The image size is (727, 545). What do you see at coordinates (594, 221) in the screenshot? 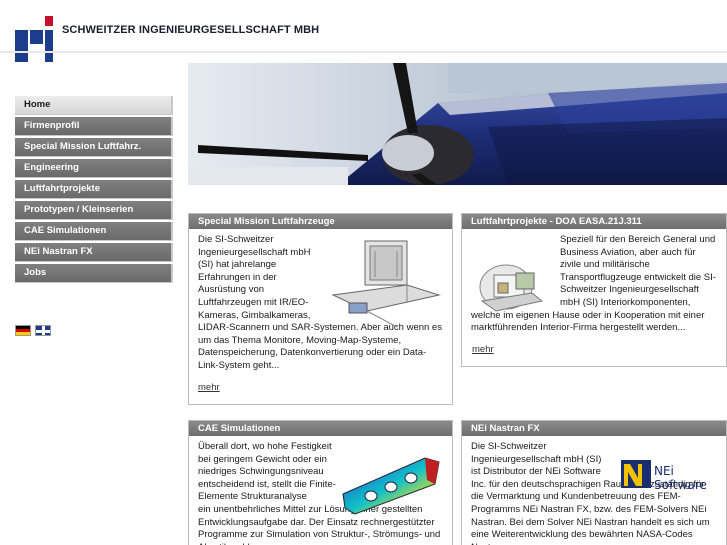
I see `box-title-luftfahrtprojekte: Luftfahrtprojekte - DOA EASA.21J.311` at bounding box center [594, 221].